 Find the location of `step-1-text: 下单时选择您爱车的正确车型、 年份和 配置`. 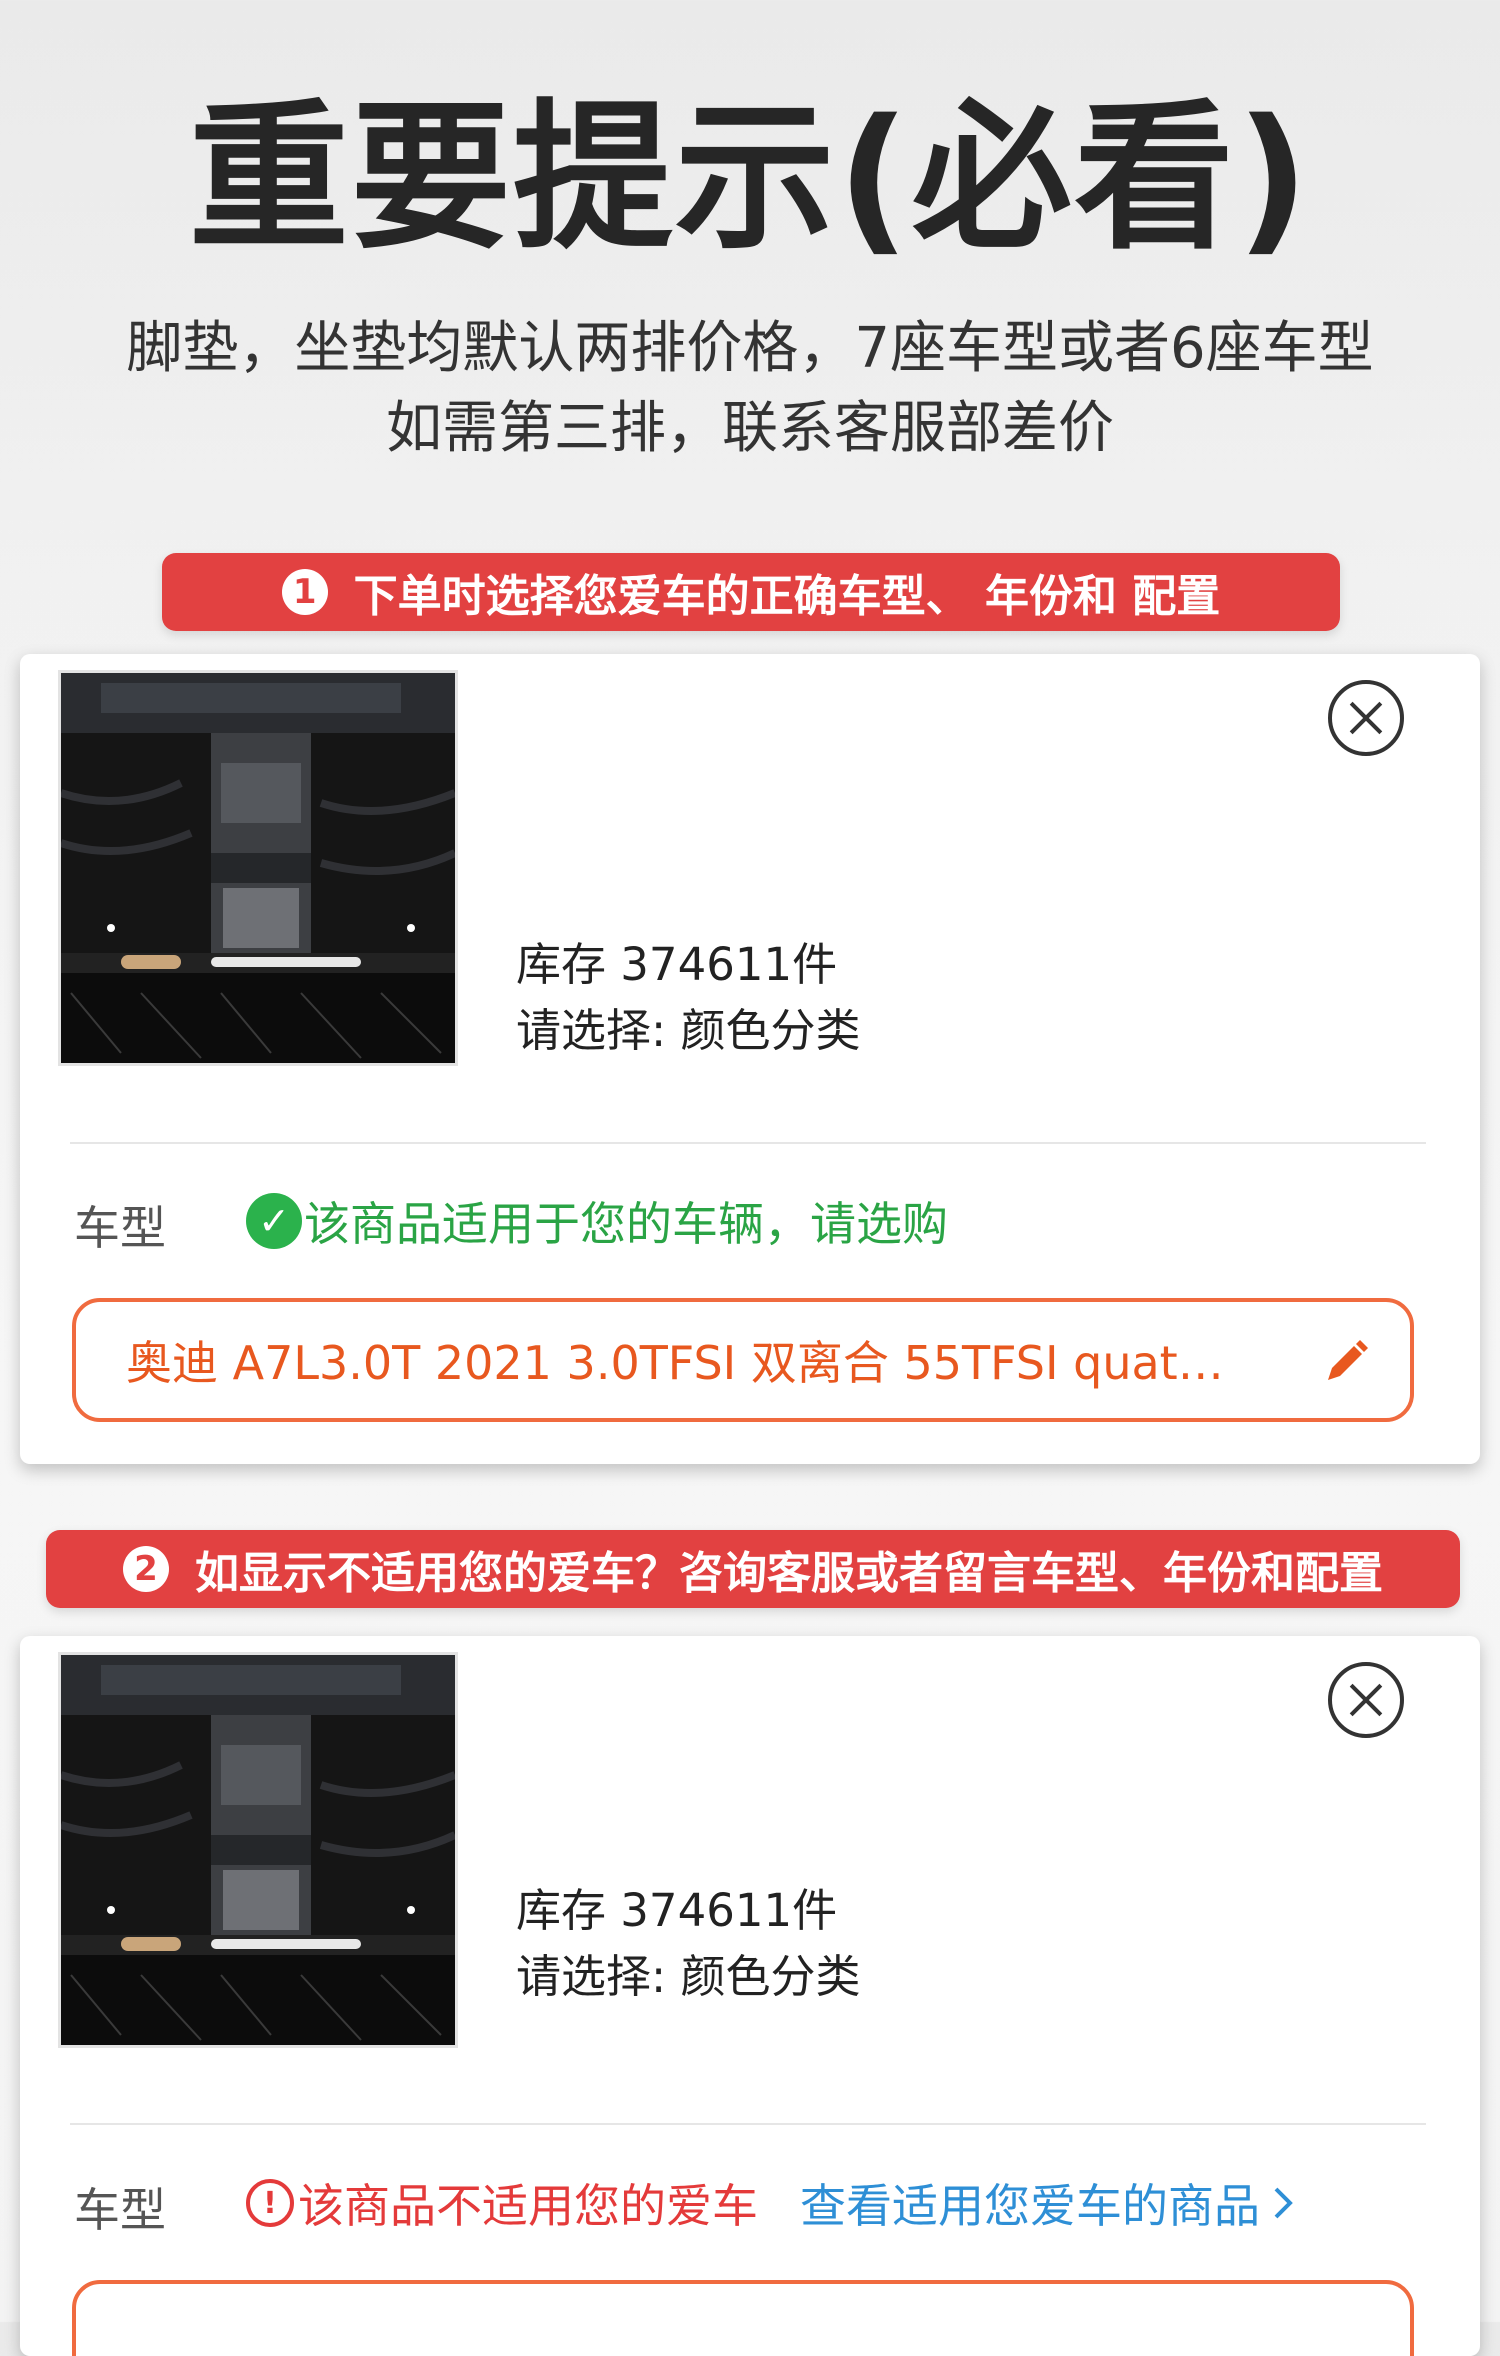

step-1-text: 下单时选择您爱车的正确车型、 年份和 配置 is located at coordinates (787, 596).